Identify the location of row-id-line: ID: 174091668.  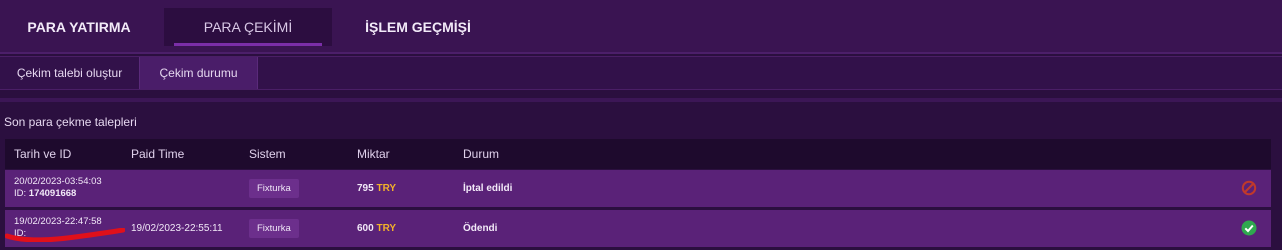
(58, 194).